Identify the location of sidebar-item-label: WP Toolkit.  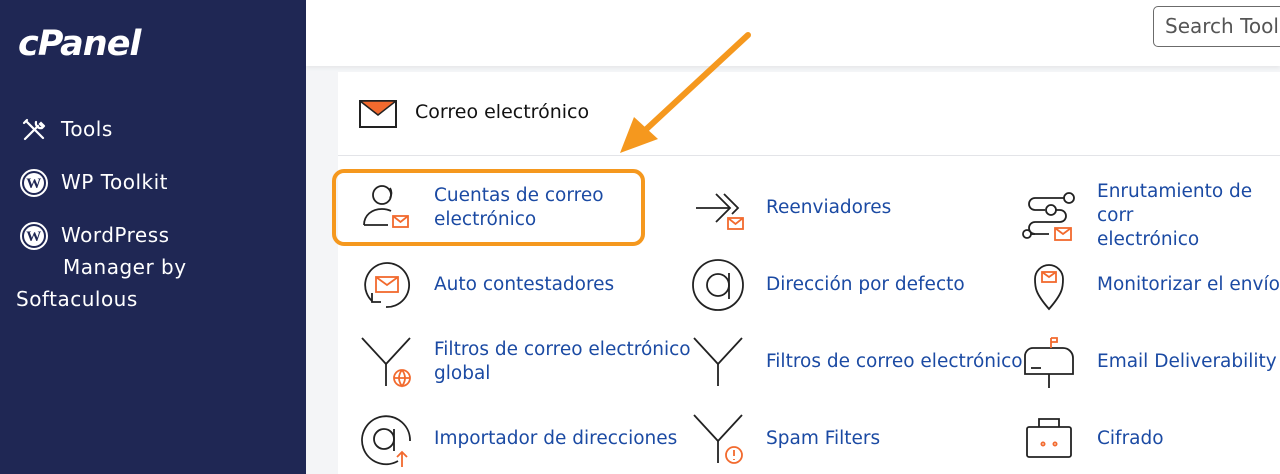
(115, 182).